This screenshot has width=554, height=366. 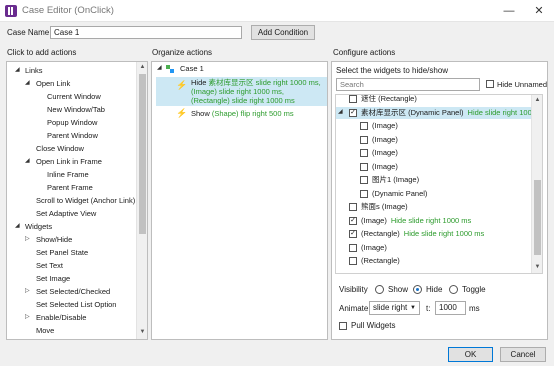 What do you see at coordinates (146, 32) in the screenshot?
I see `case-name-input: Case 1` at bounding box center [146, 32].